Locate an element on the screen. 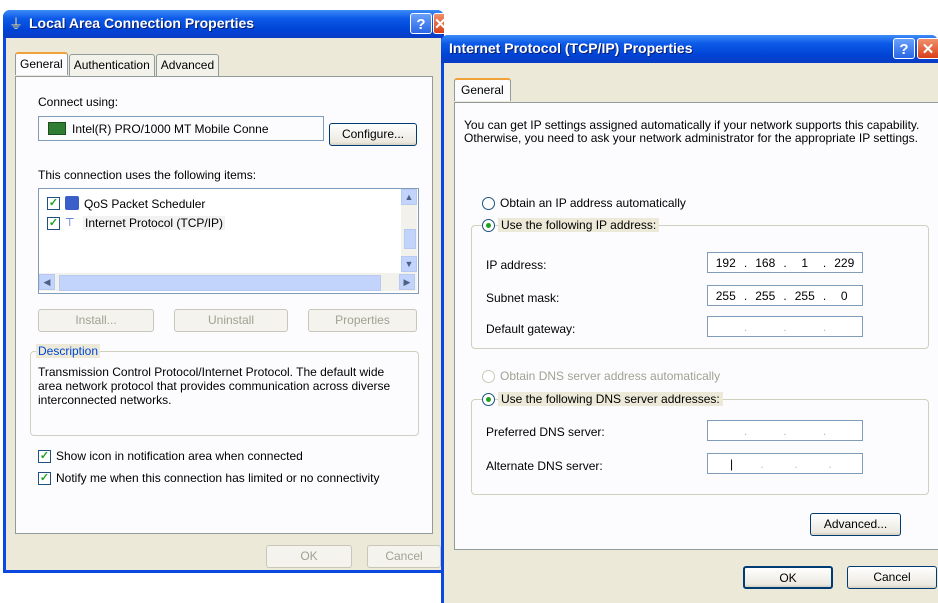 This screenshot has width=938, height=603. list-item: ✓ ⊤ Internet Protocol (TCP/IP) is located at coordinates (227, 224).